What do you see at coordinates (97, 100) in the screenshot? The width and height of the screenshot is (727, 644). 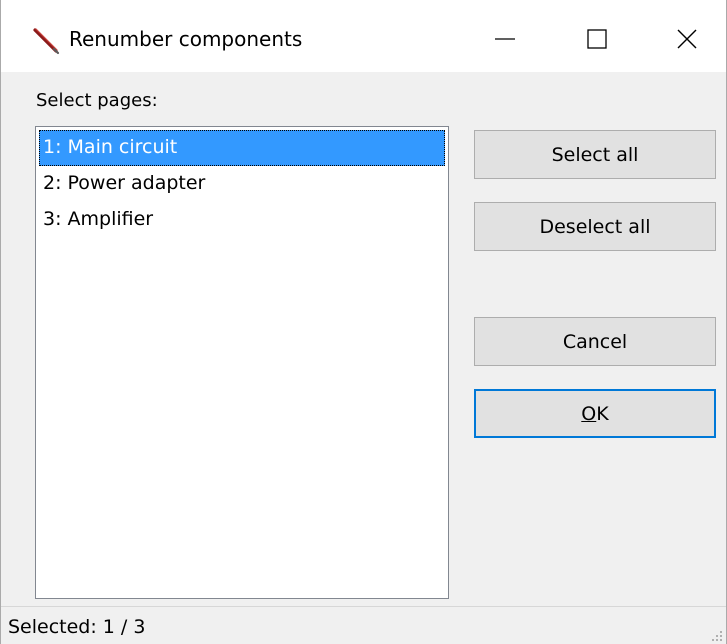 I see `select-pages-label: Select pages:` at bounding box center [97, 100].